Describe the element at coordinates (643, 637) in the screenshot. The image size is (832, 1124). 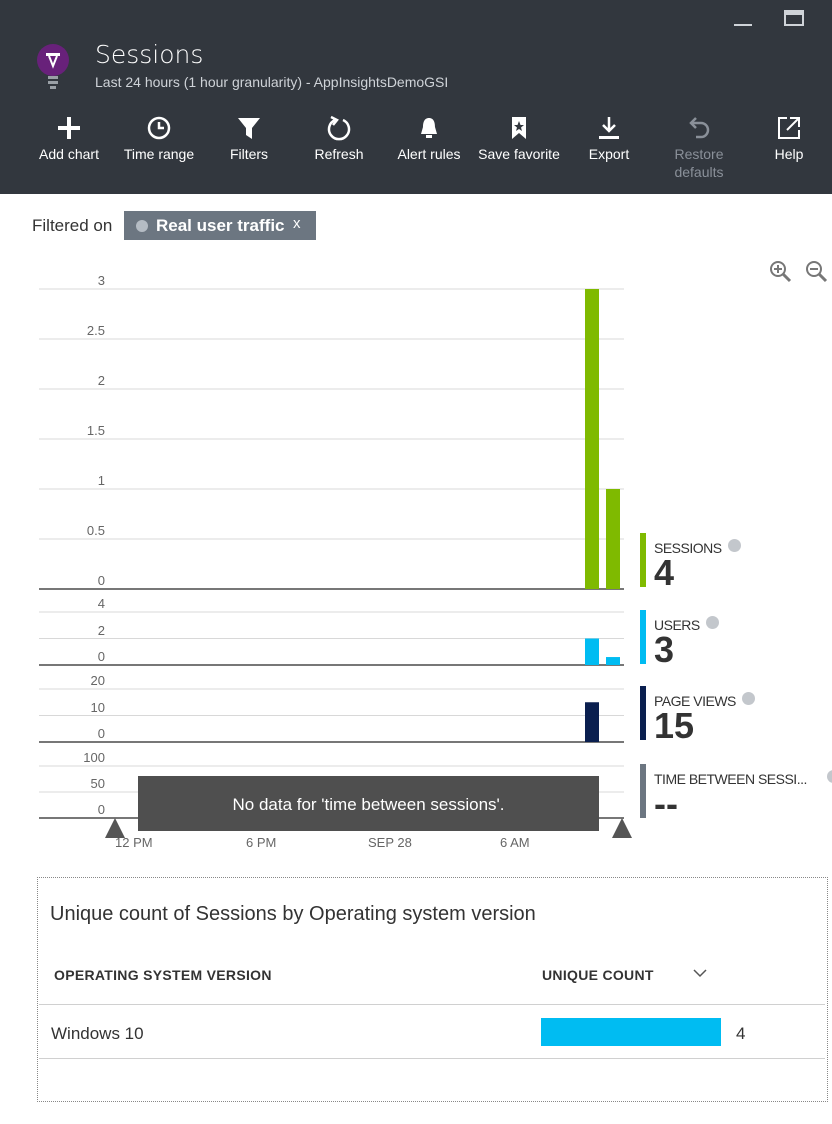
I see `users-color-bar` at that location.